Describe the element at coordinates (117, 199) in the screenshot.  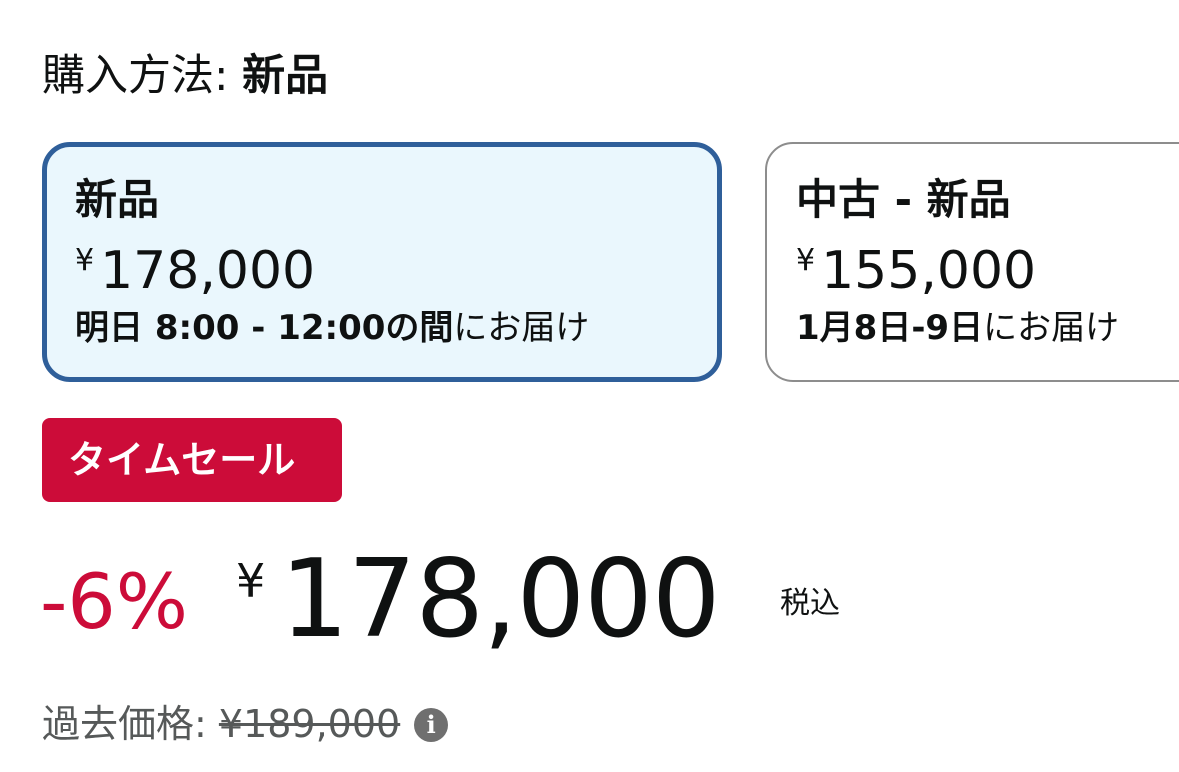
I see `option-title: 新品` at that location.